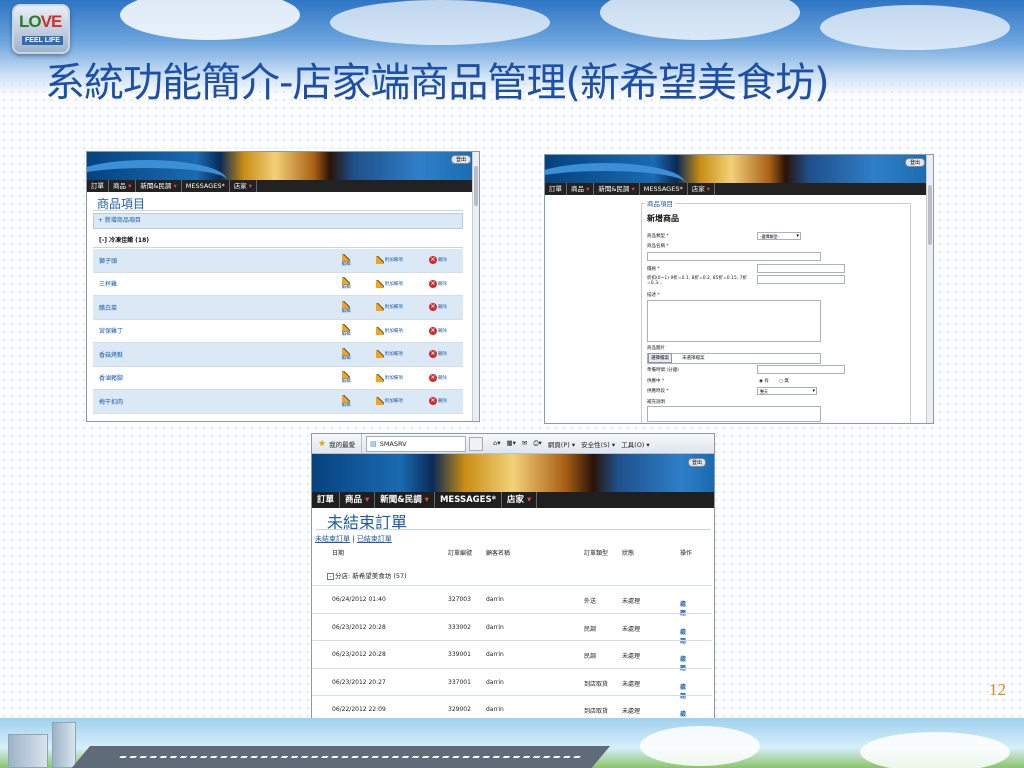 This screenshot has width=1024, height=768. I want to click on col-type: 訂單類型, so click(596, 552).